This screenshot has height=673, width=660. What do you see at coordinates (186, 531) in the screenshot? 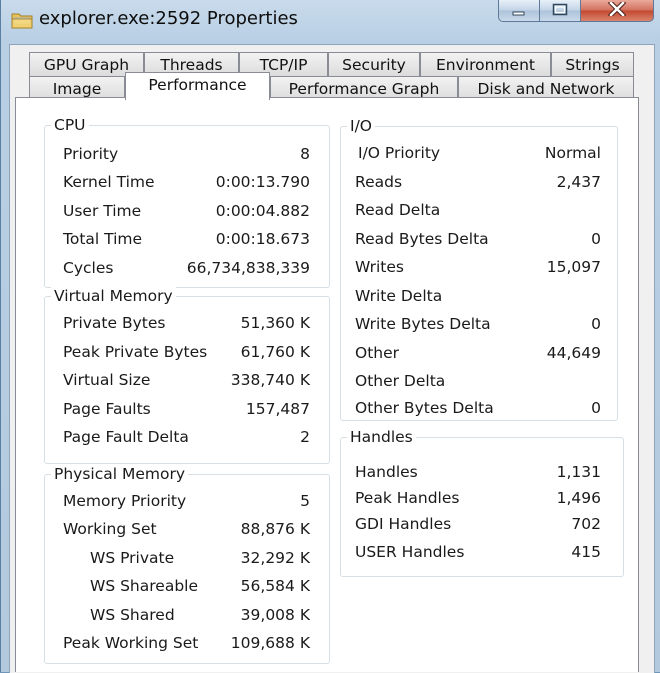
I see `pm-row-working-set: Working Set 88,876 K` at bounding box center [186, 531].